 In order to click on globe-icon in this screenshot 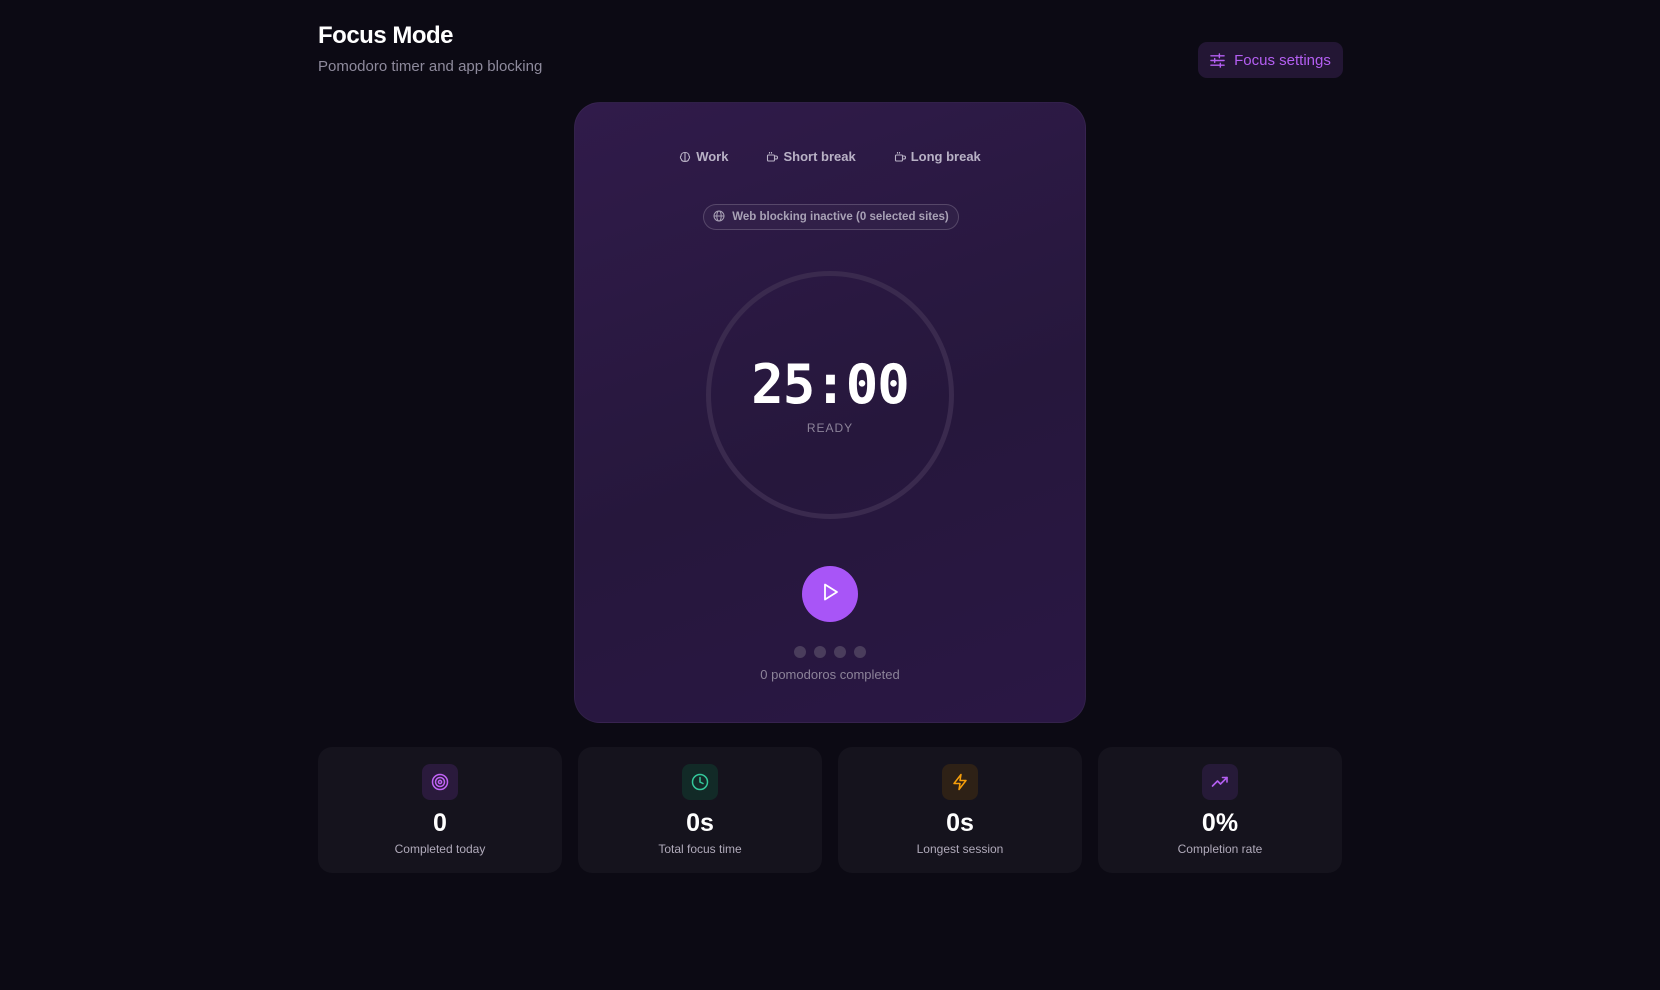, I will do `click(719, 217)`.